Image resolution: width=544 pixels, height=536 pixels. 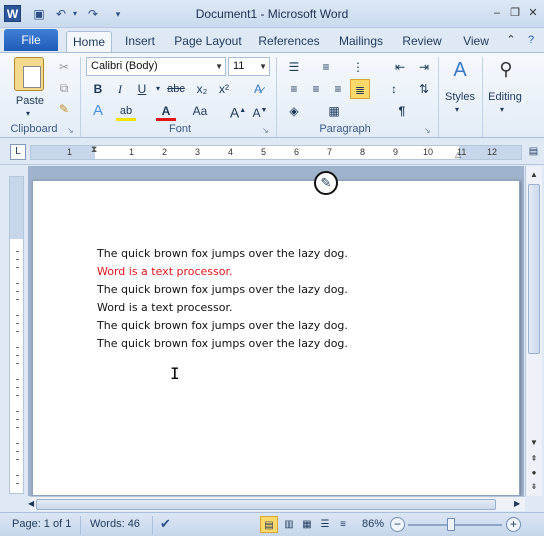 What do you see at coordinates (397, 524) in the screenshot?
I see `zoom-out-icon: −` at bounding box center [397, 524].